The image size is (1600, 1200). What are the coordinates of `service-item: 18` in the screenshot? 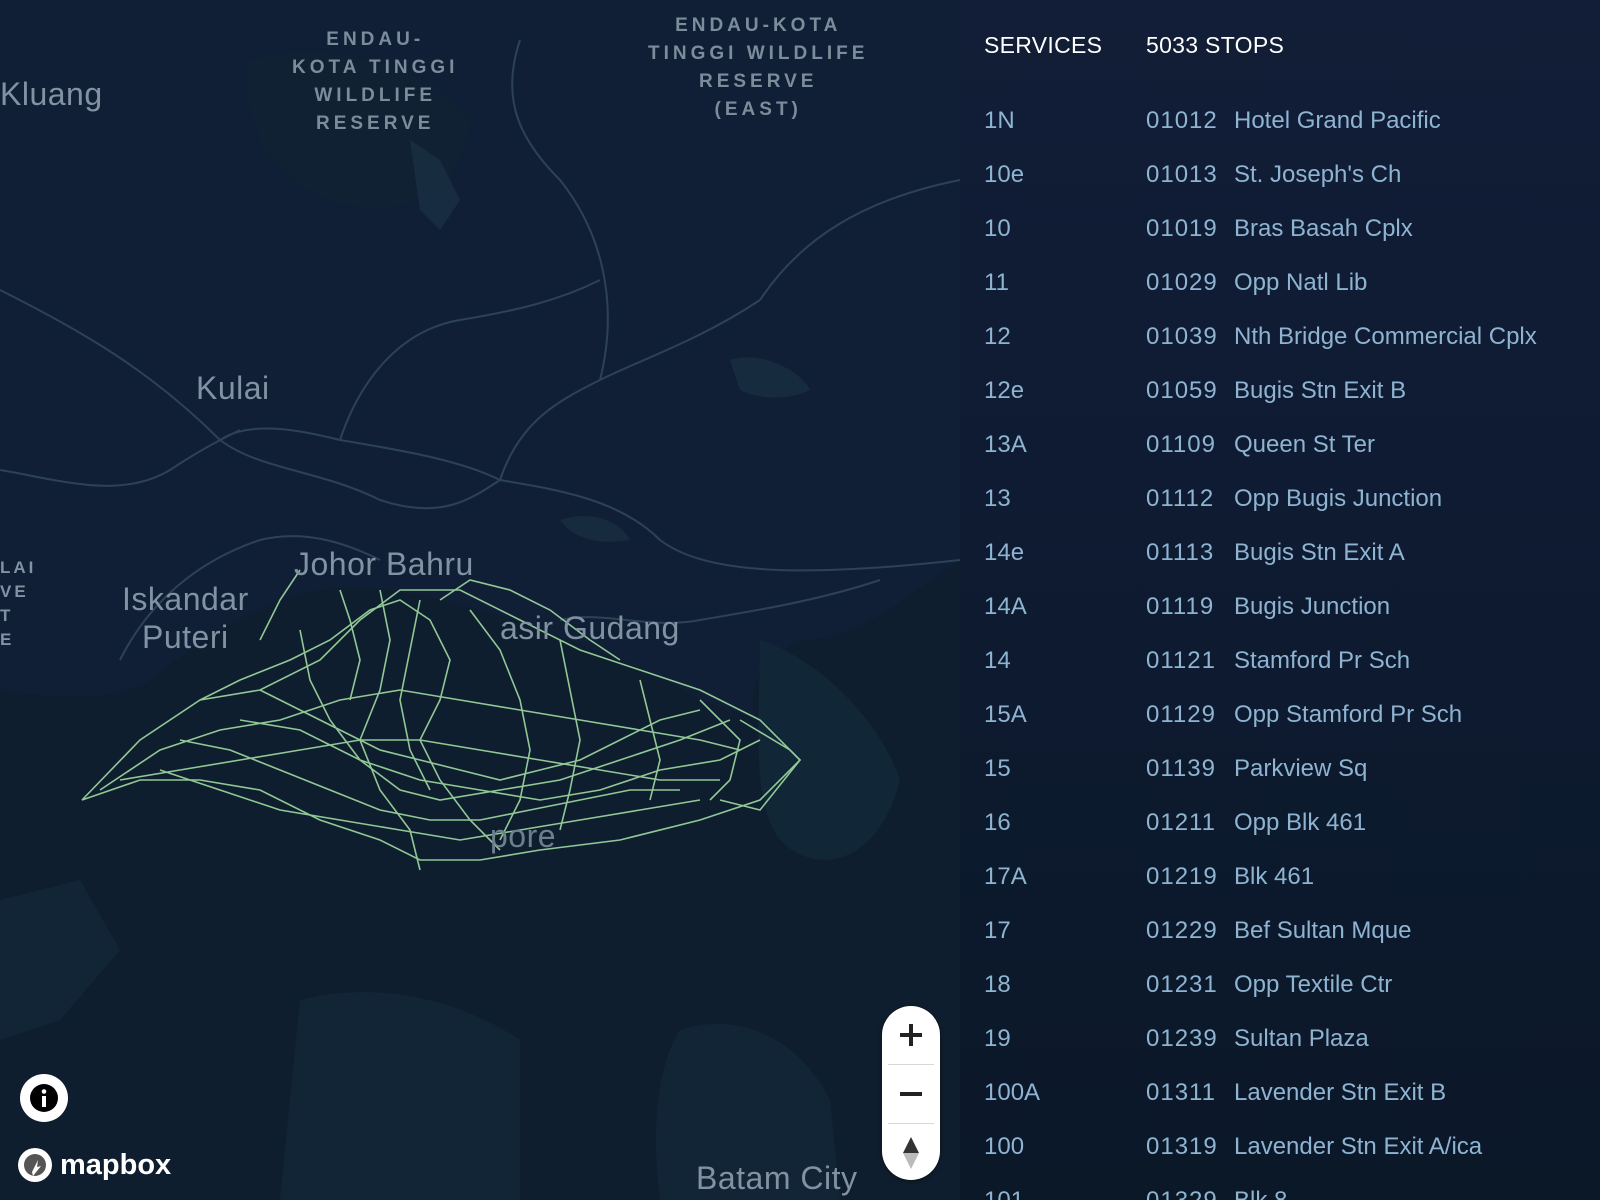 It's located at (1059, 985).